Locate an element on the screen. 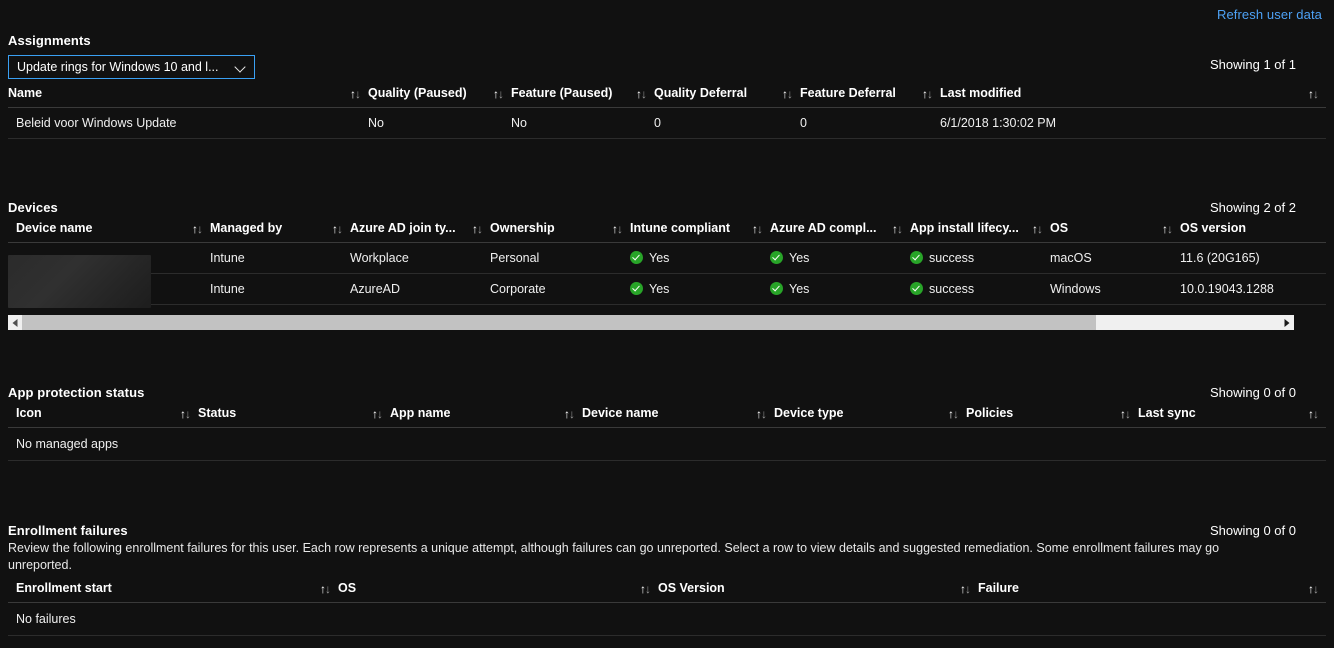 This screenshot has width=1334, height=648. assignments-showing-count: Showing 1 of 1 is located at coordinates (1252, 64).